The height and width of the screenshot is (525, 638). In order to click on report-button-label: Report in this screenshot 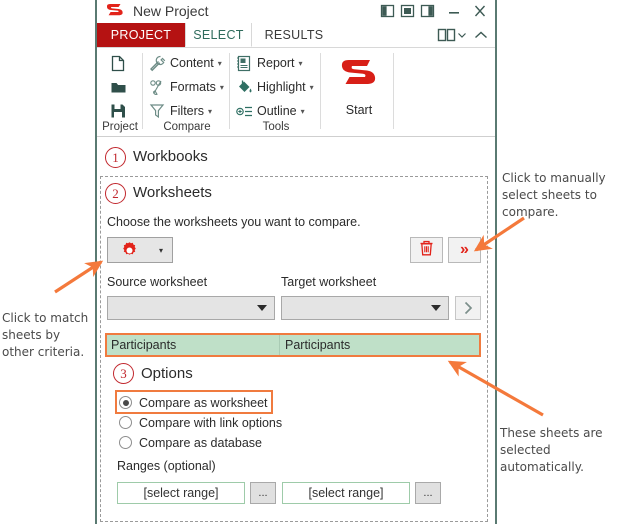, I will do `click(276, 63)`.